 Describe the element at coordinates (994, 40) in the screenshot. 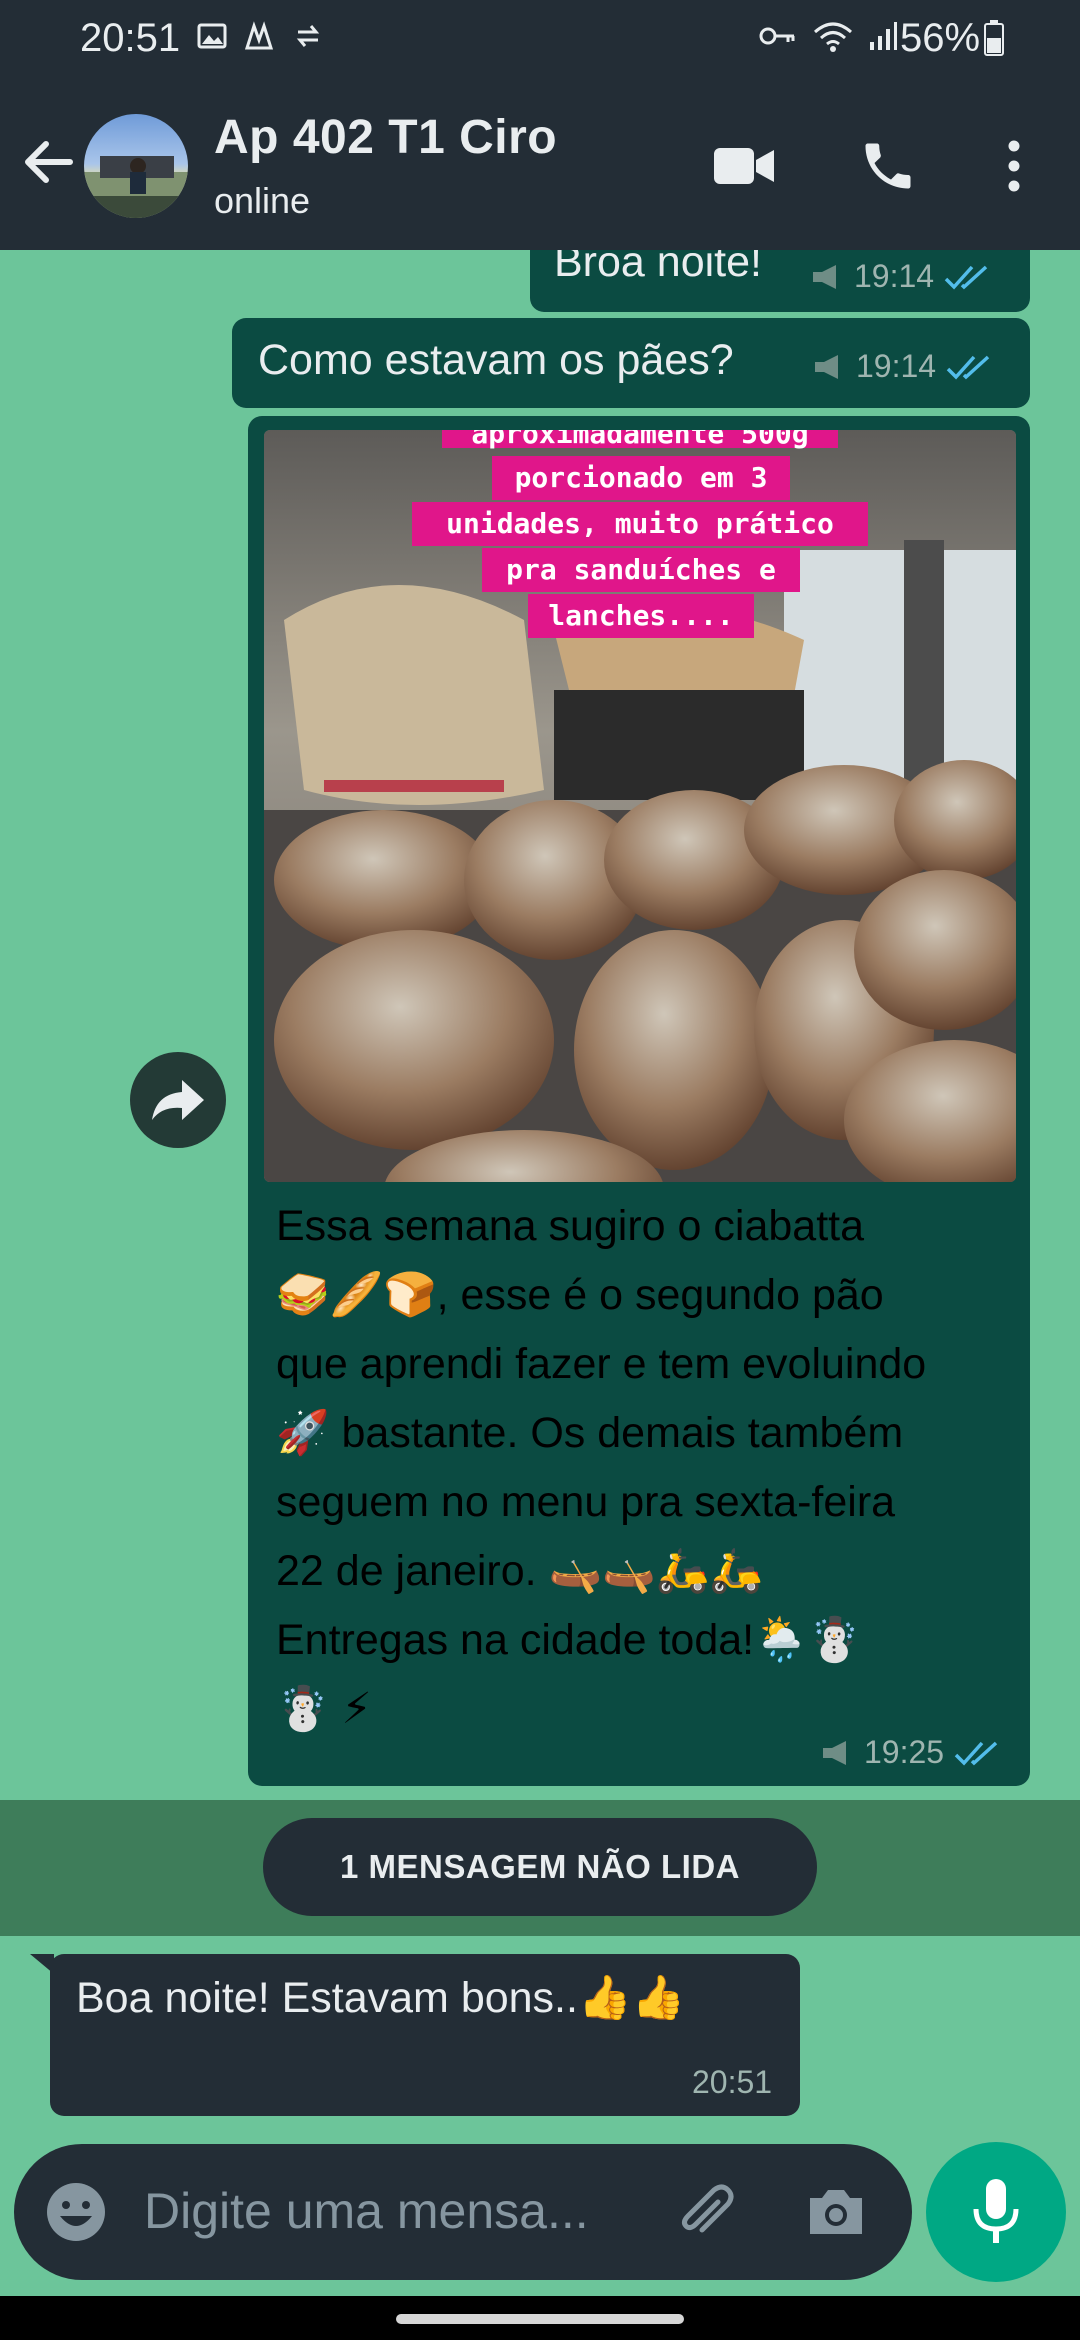

I see `battery-icon` at that location.